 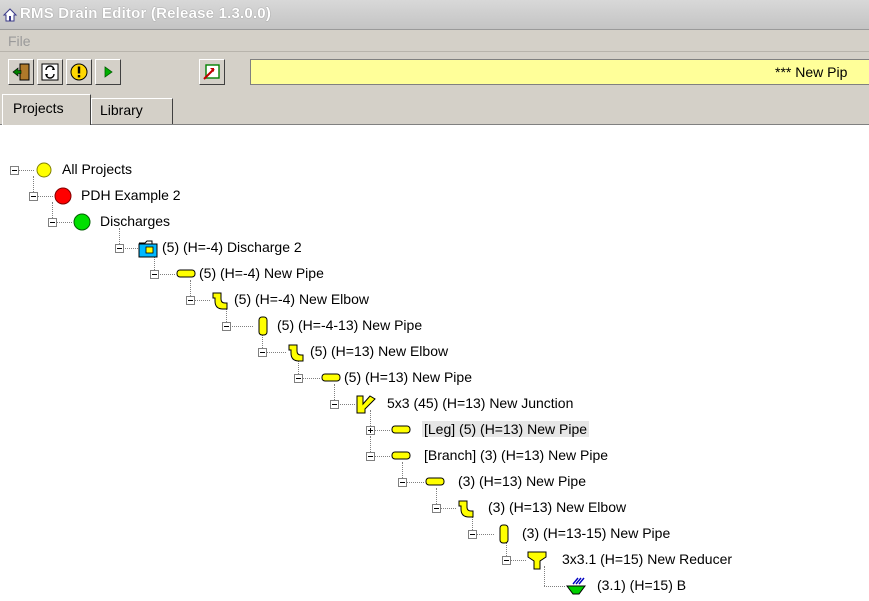 I want to click on run-button, so click(x=108, y=72).